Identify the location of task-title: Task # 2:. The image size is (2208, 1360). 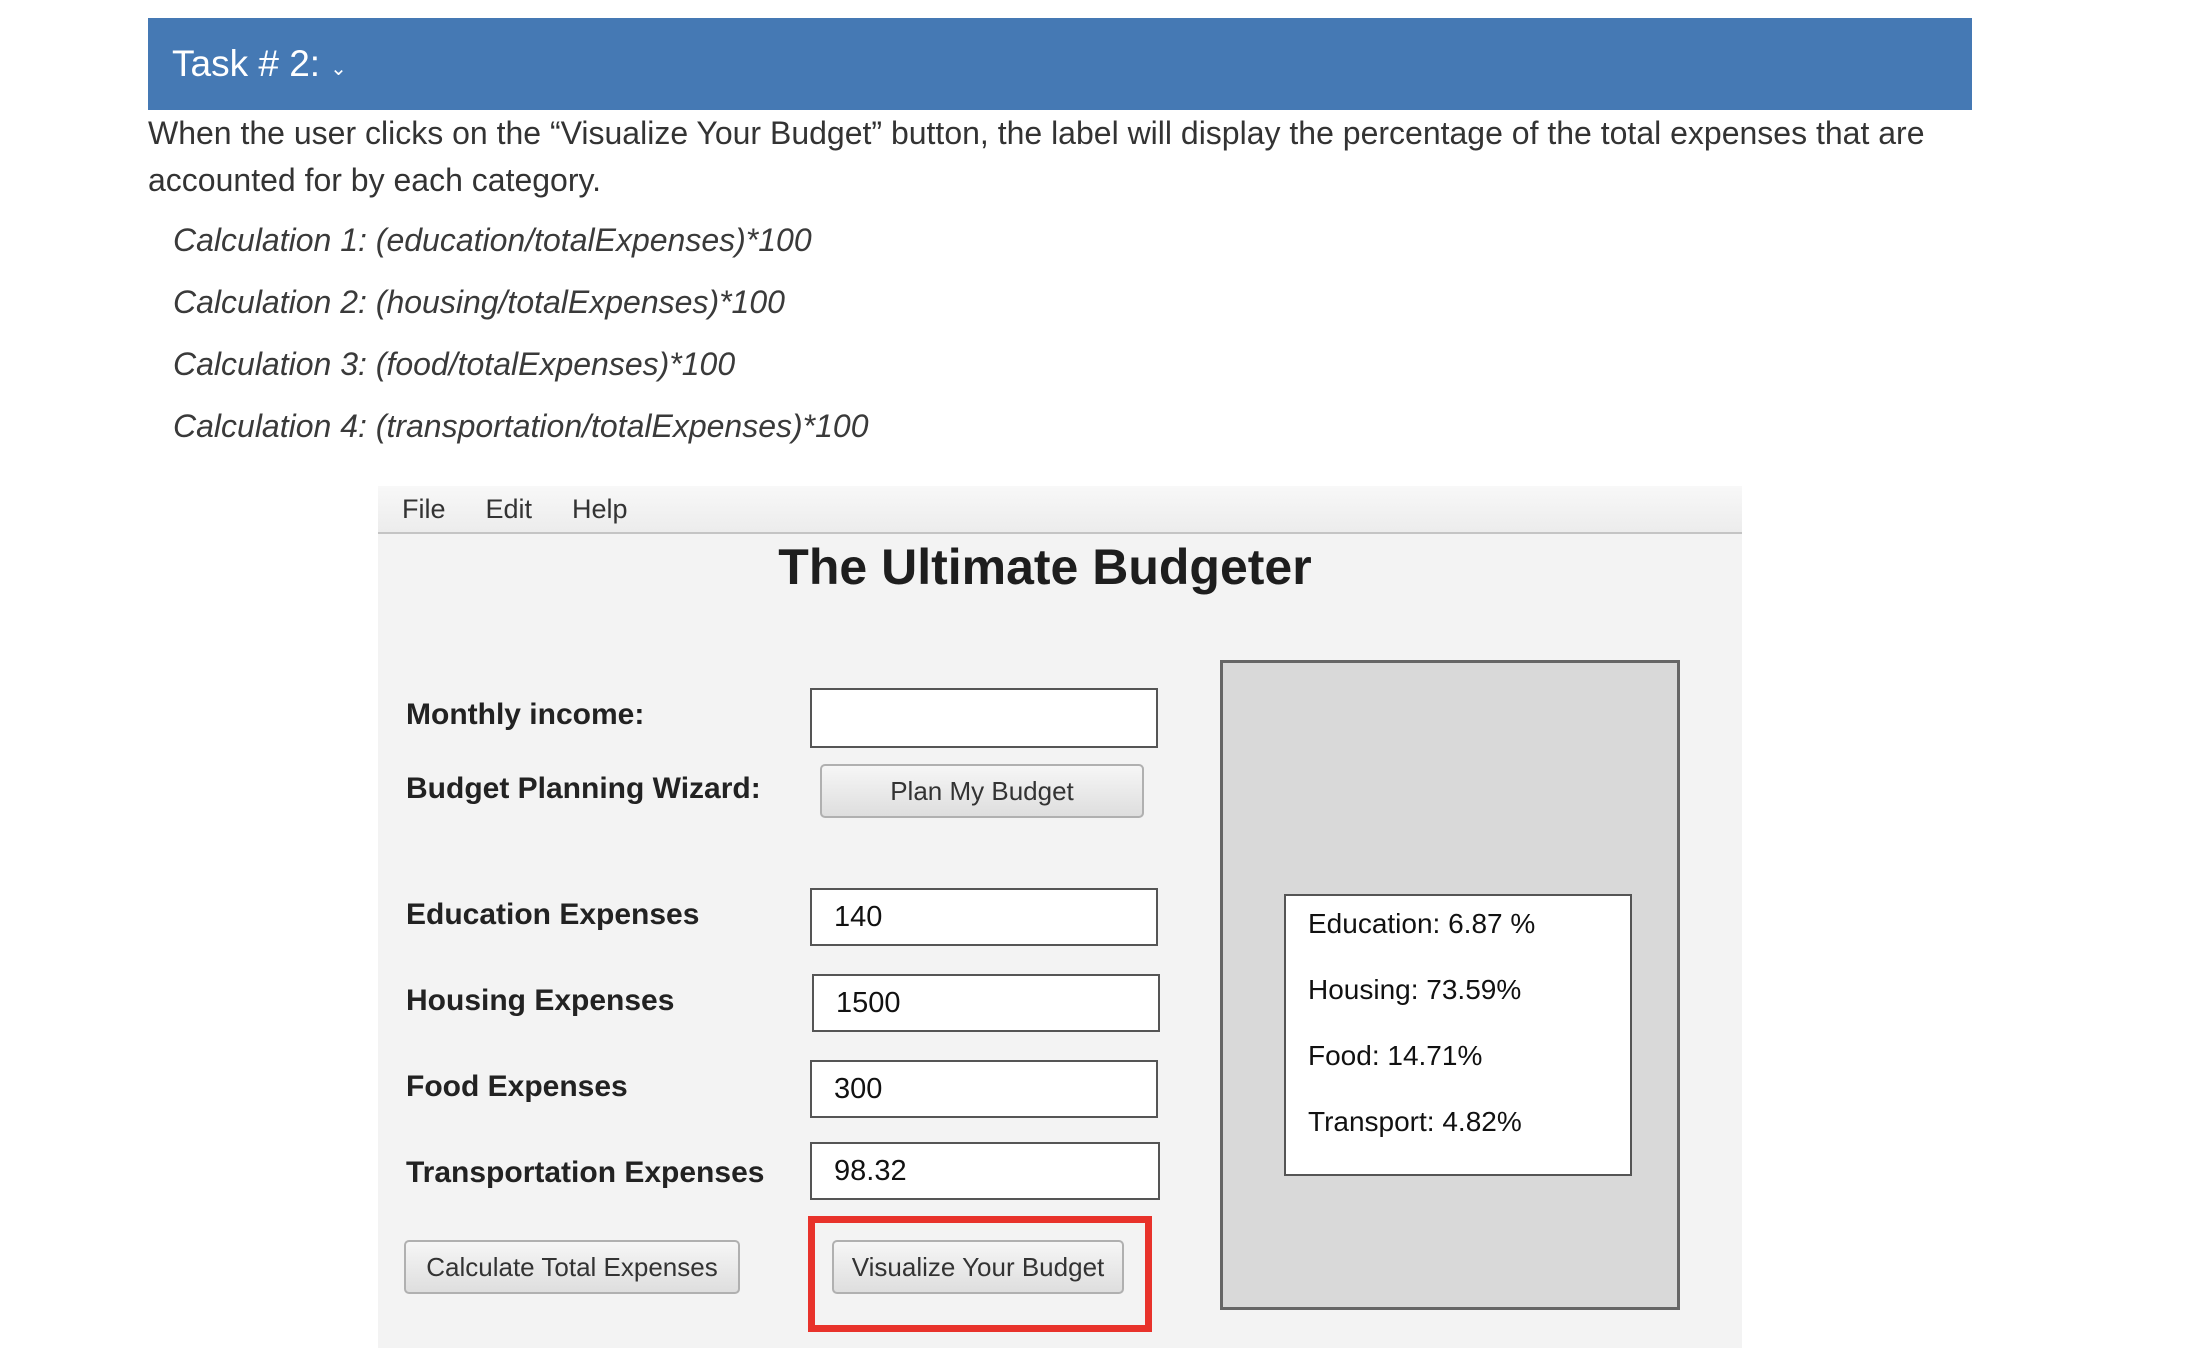
(246, 63).